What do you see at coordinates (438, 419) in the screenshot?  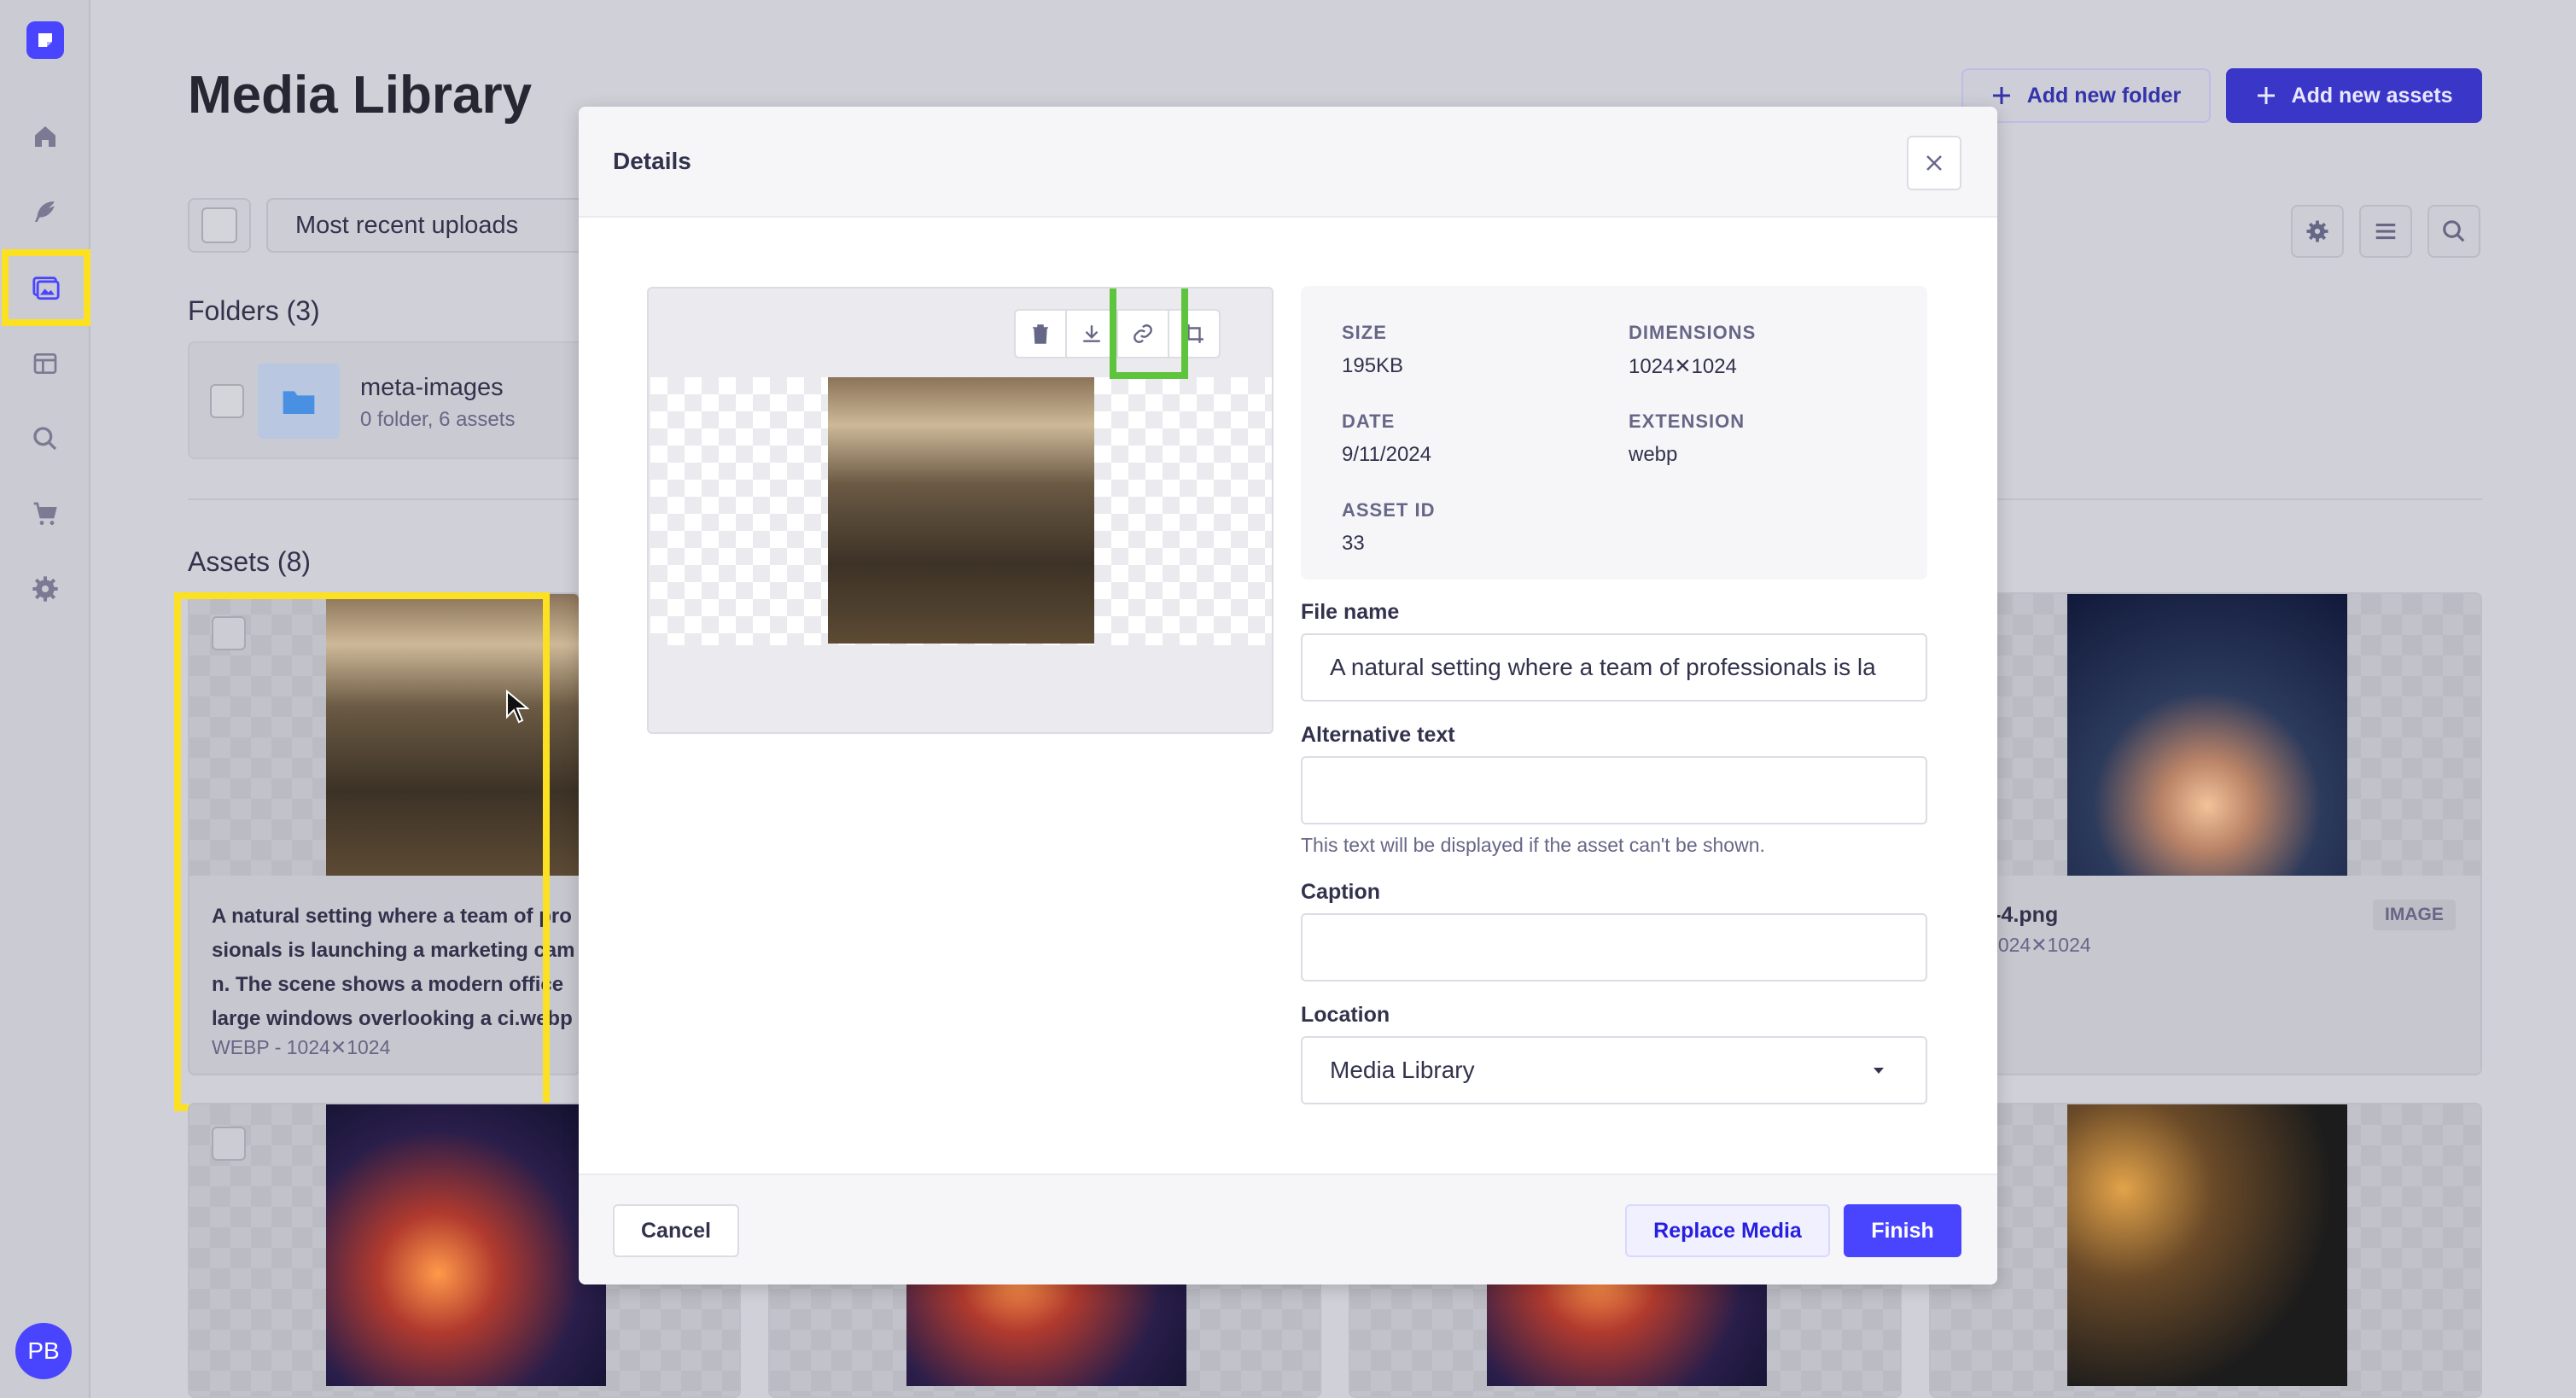 I see `folder-meta: 0 folder, 6 assets` at bounding box center [438, 419].